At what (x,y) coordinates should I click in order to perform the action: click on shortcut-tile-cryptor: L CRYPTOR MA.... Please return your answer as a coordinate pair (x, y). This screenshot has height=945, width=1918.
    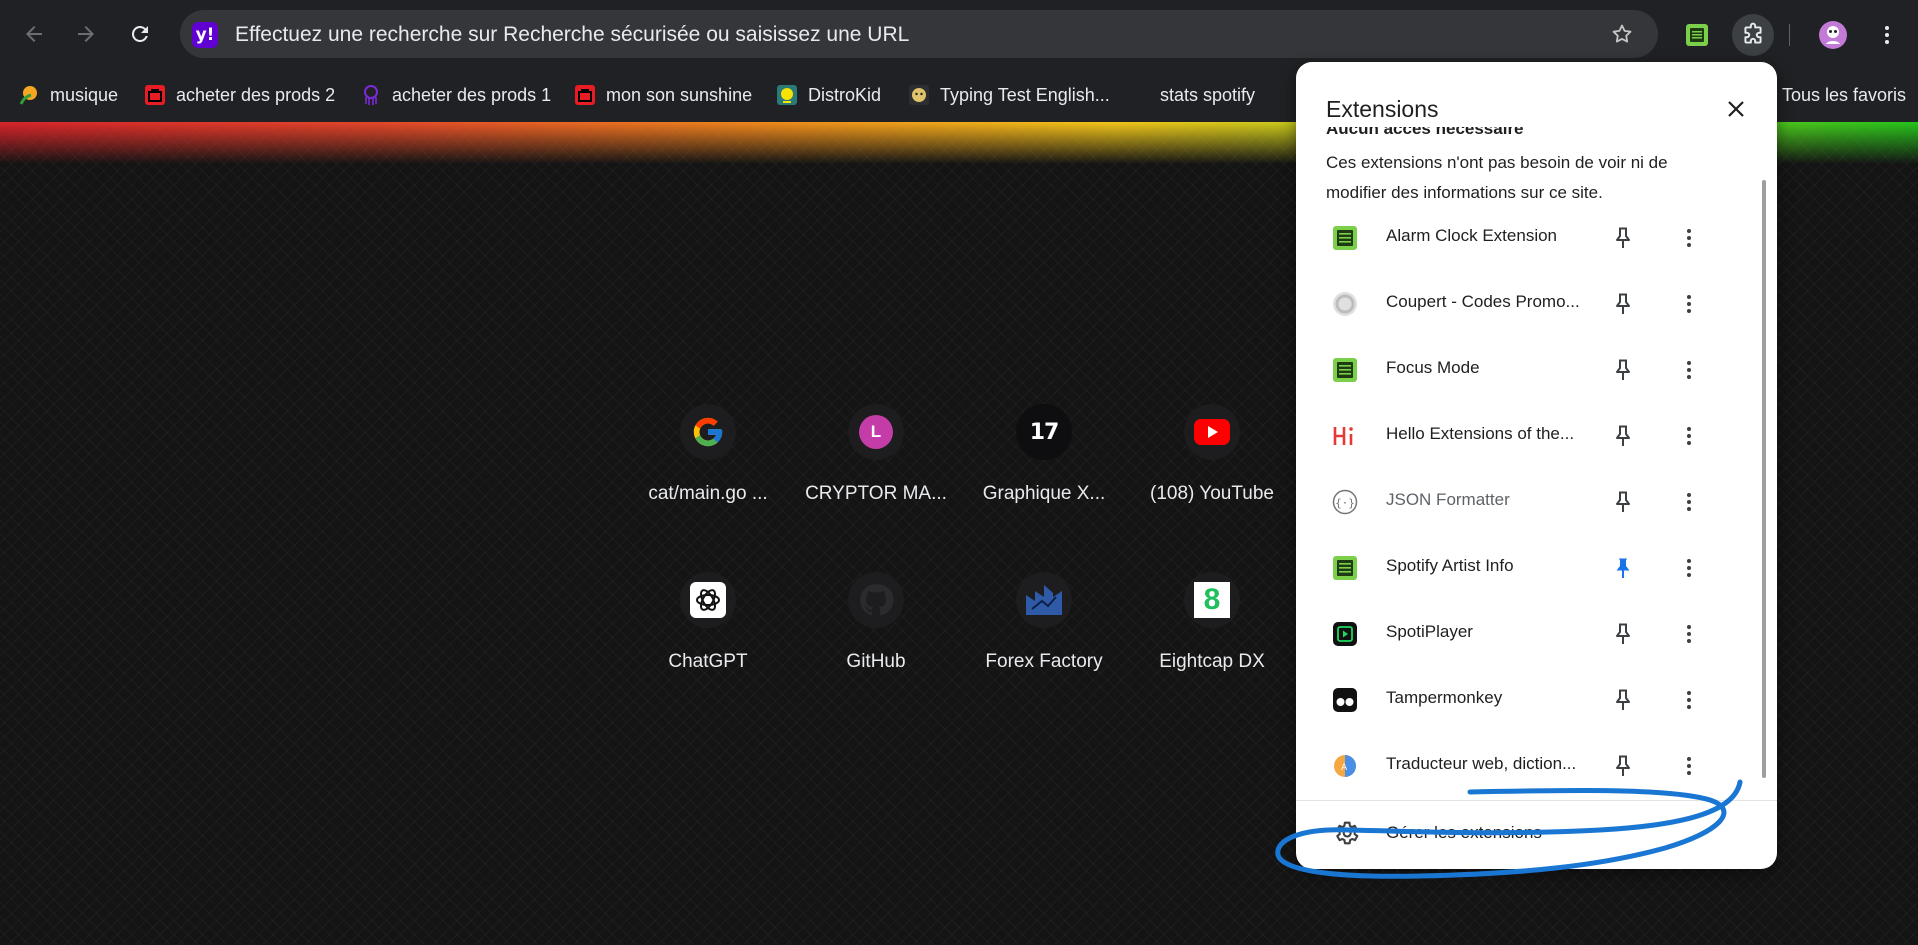
    Looking at the image, I should click on (876, 460).